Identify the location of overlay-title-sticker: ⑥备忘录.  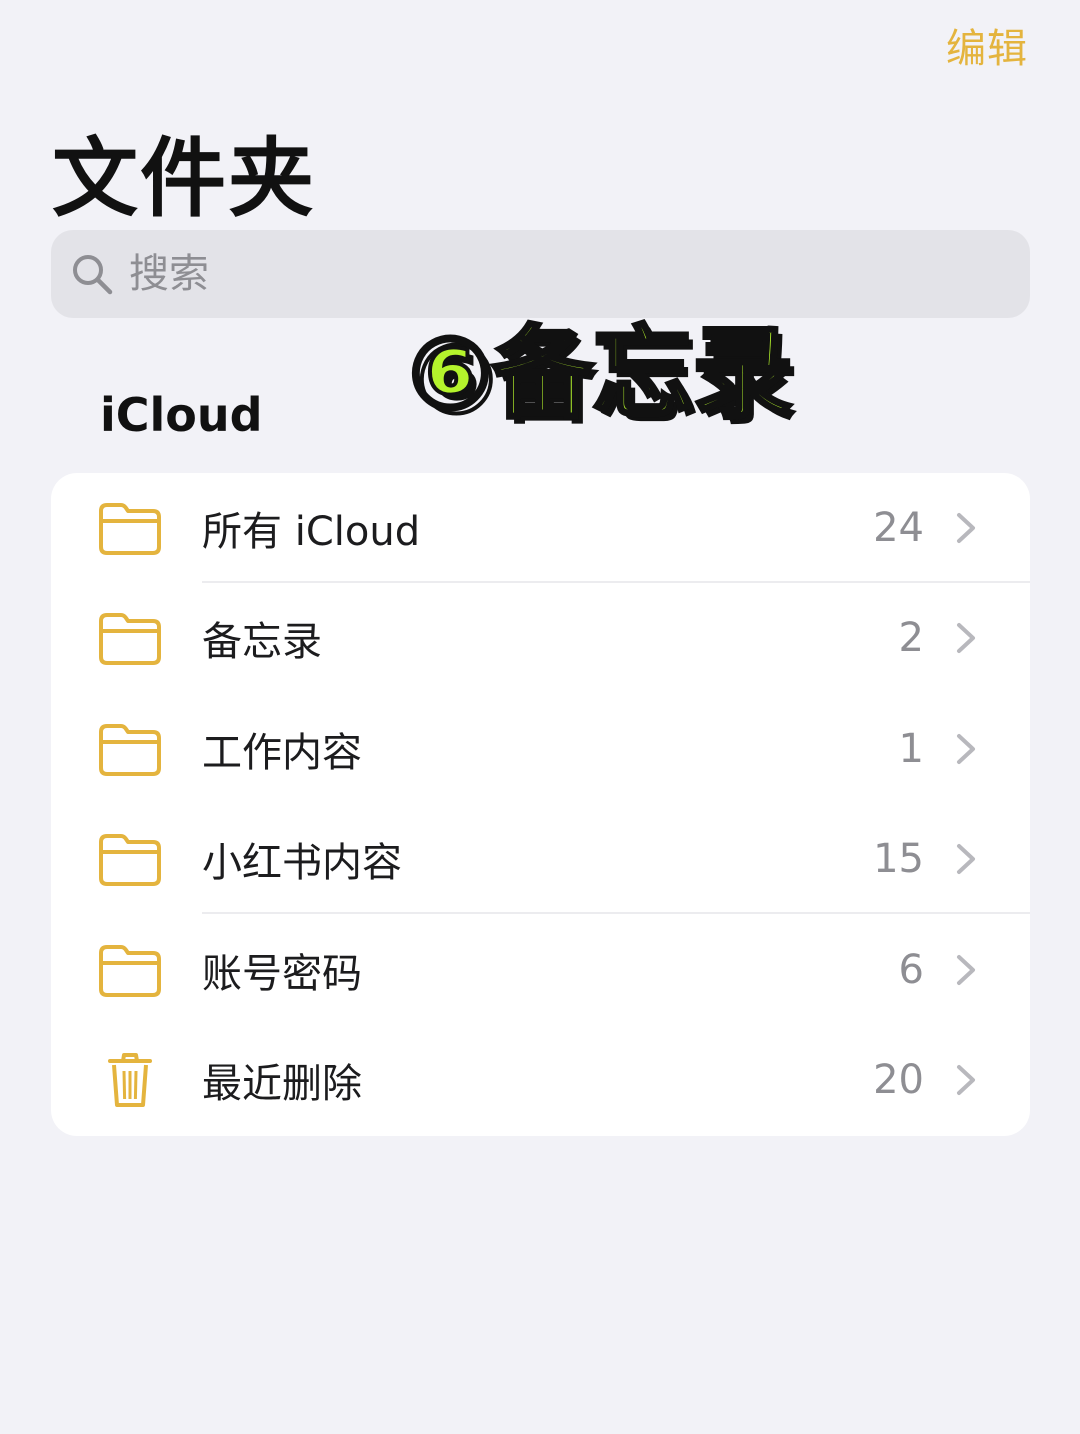
(600, 373).